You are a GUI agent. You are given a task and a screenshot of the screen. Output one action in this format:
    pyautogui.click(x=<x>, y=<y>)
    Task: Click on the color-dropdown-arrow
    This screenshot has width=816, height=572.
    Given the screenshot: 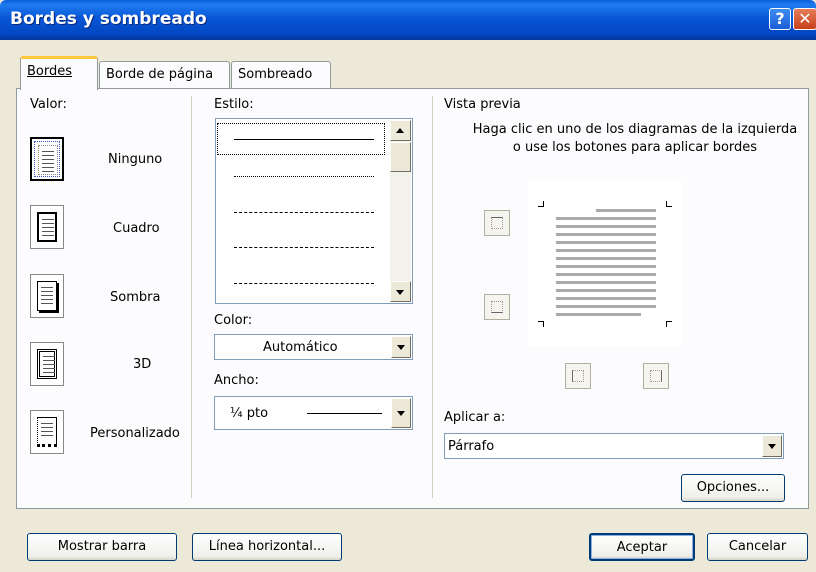 What is the action you would take?
    pyautogui.click(x=401, y=347)
    